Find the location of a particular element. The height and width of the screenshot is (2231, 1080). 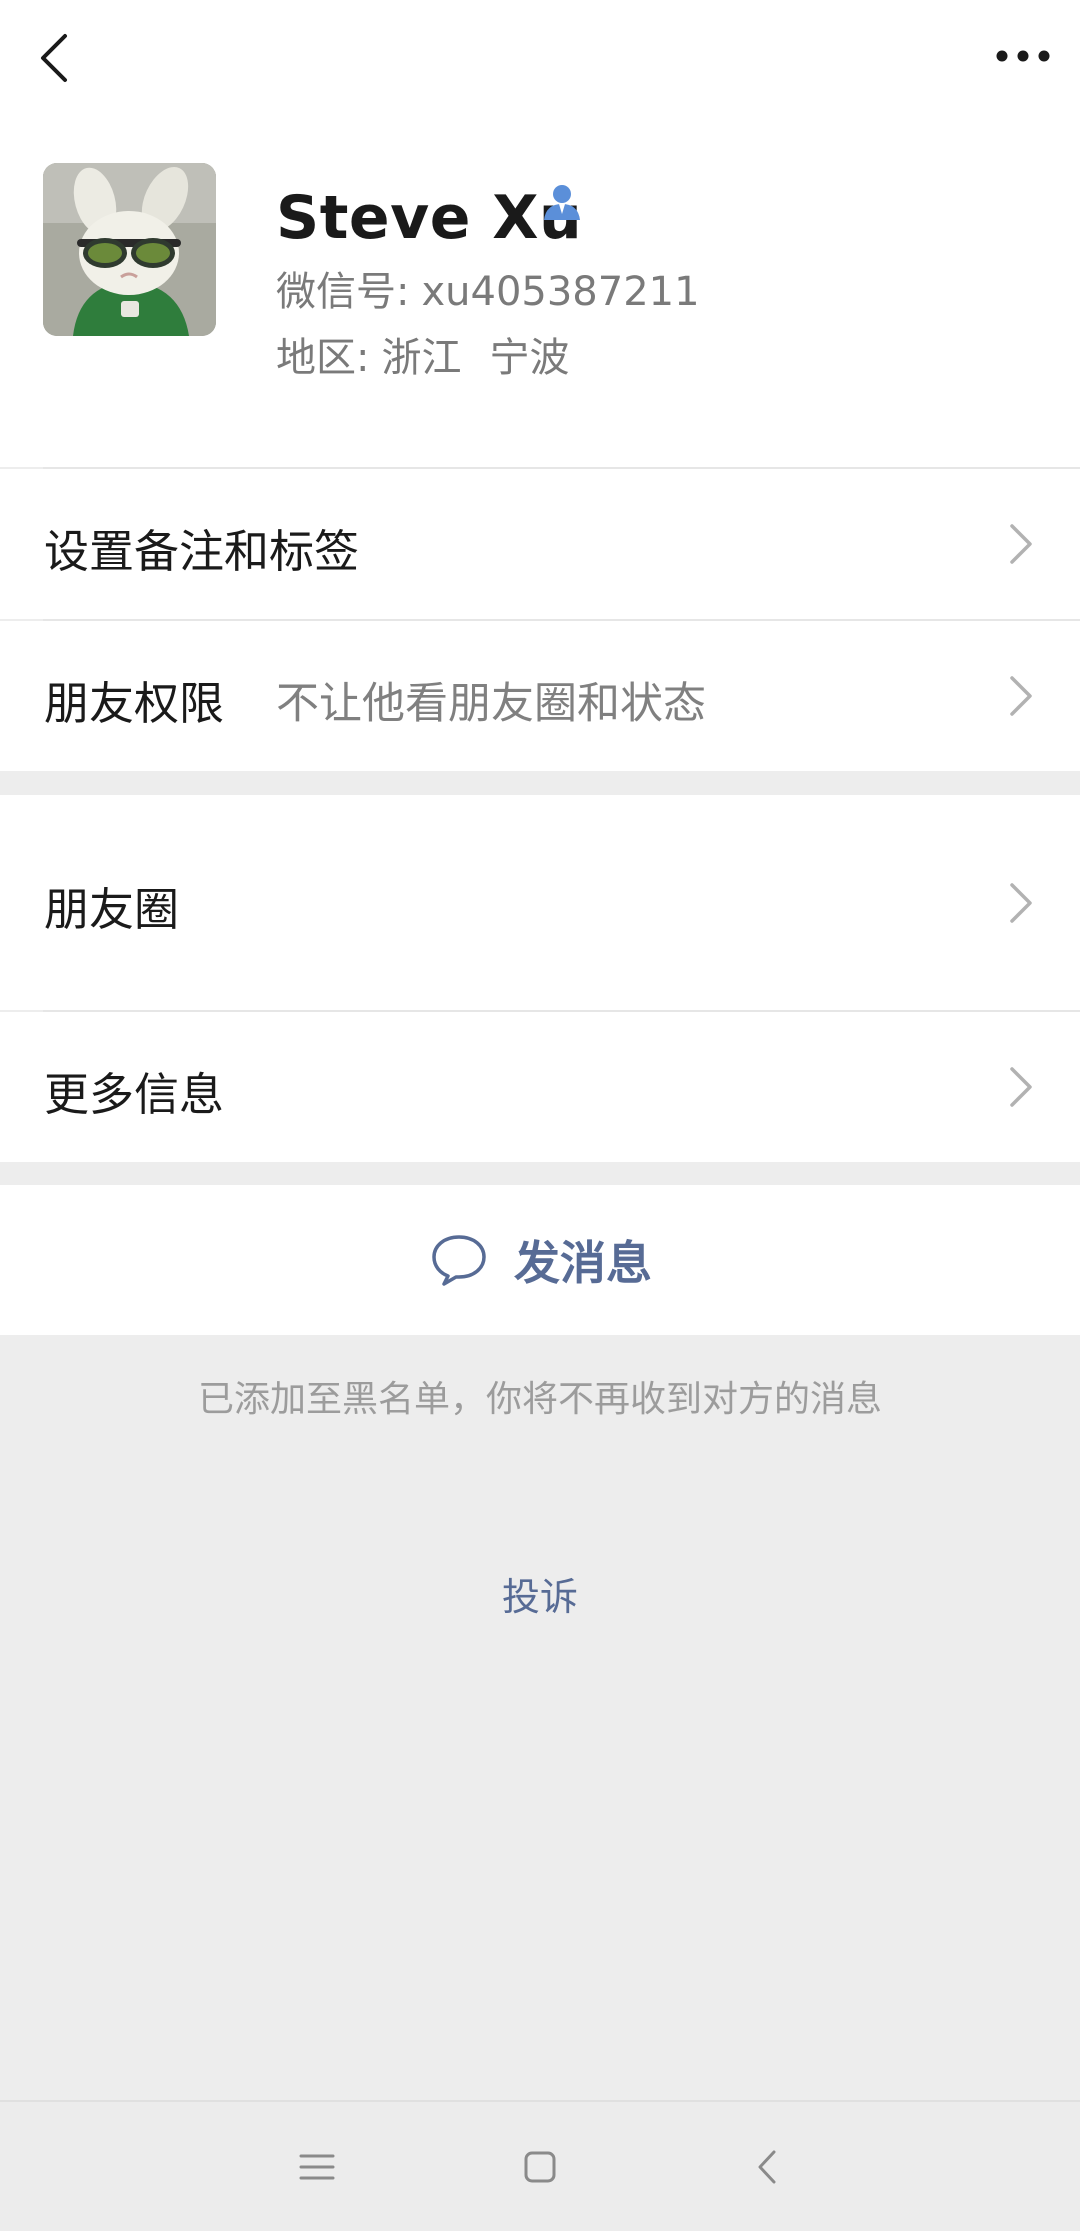

more-info-row: 更多信息 is located at coordinates (540, 1087).